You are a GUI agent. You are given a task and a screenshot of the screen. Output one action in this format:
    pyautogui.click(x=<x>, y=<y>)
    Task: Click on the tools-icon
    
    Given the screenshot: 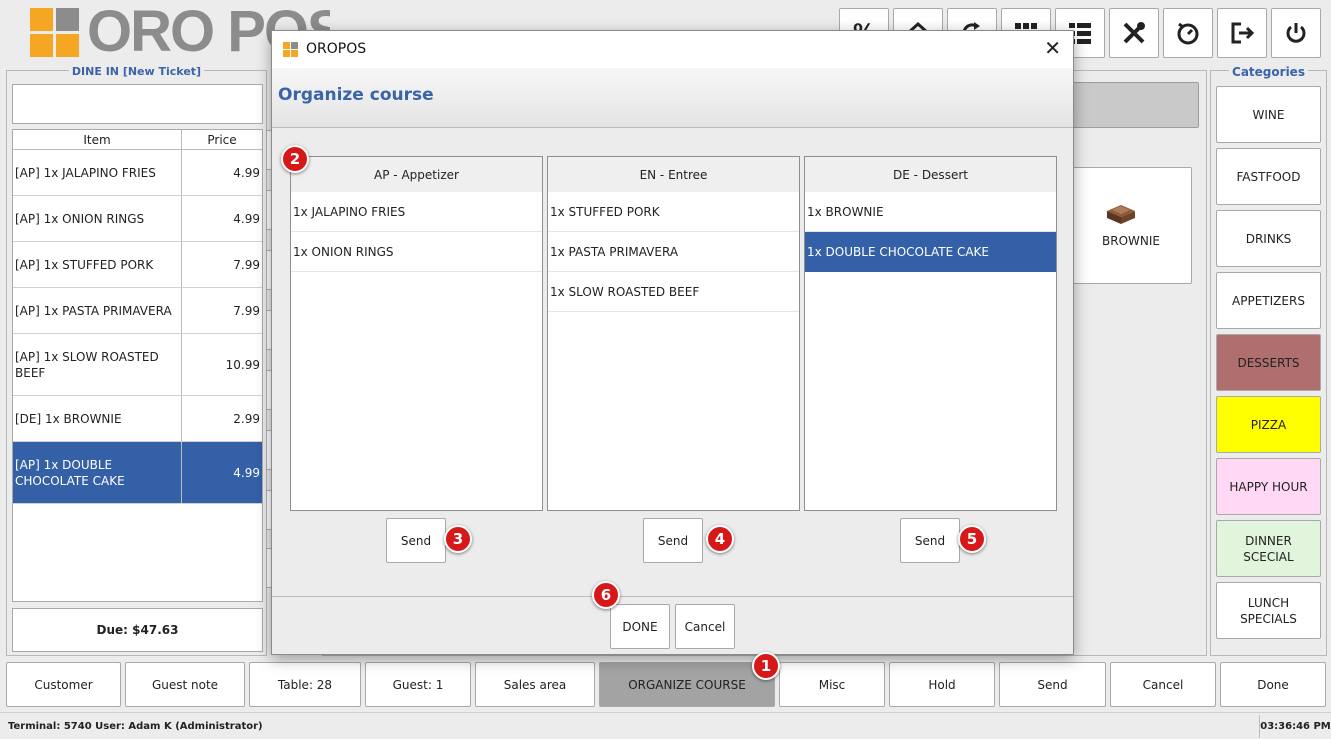 What is the action you would take?
    pyautogui.click(x=1134, y=33)
    